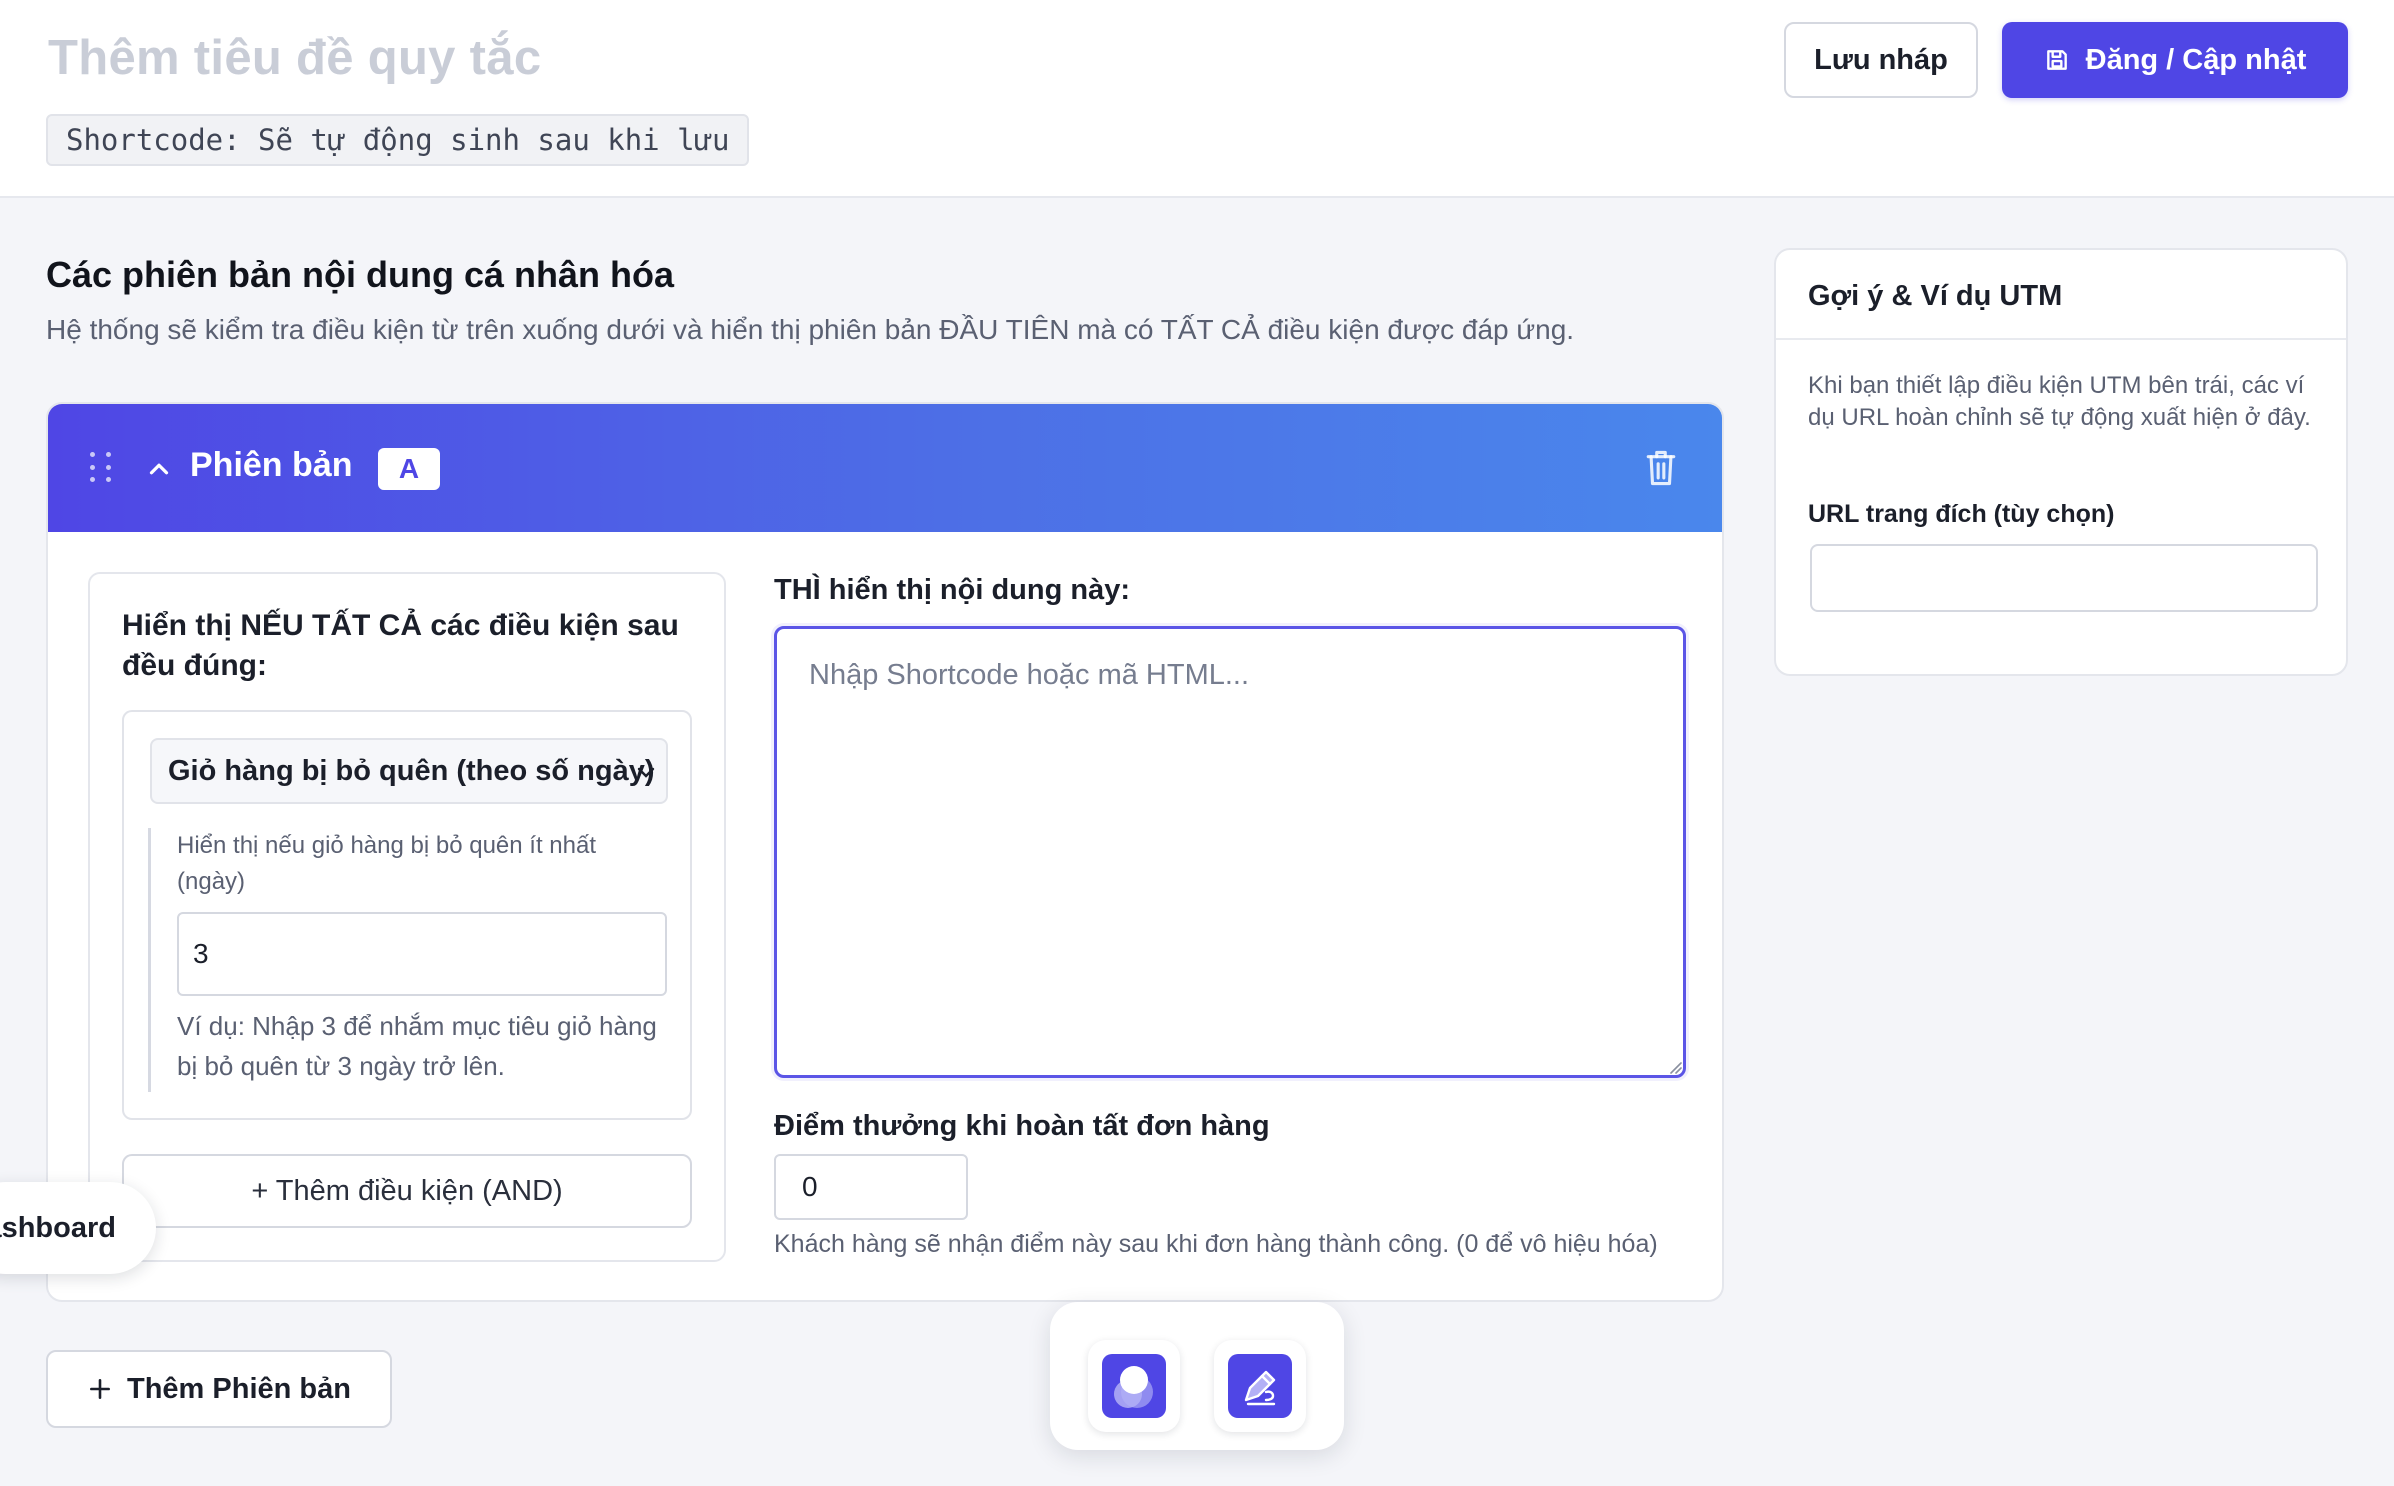  I want to click on section-title: Các phiên bản nội dung cá nhân hóa, so click(360, 274).